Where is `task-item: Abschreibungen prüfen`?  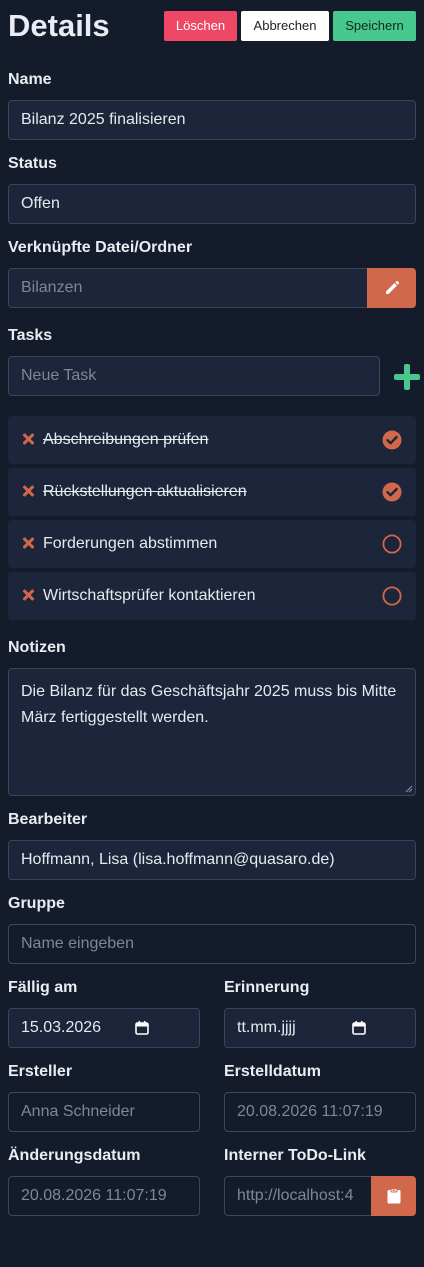 task-item: Abschreibungen prüfen is located at coordinates (212, 440).